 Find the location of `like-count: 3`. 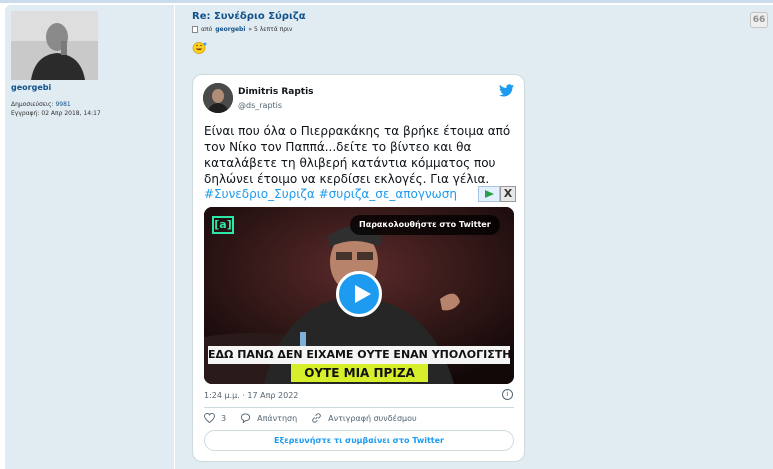

like-count: 3 is located at coordinates (224, 418).